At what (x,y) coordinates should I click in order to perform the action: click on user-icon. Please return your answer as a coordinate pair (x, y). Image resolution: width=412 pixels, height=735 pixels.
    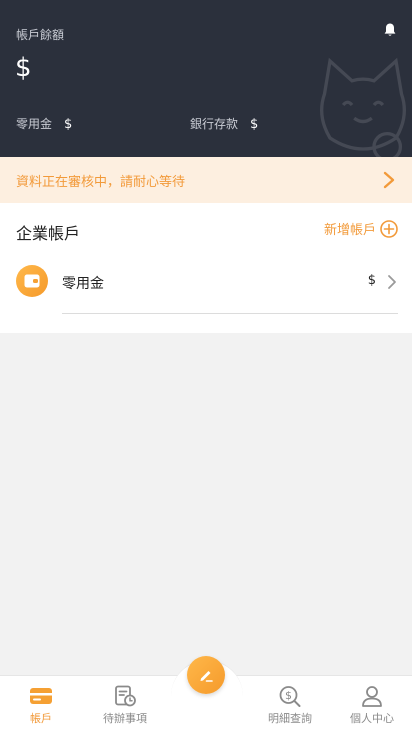
    Looking at the image, I should click on (372, 696).